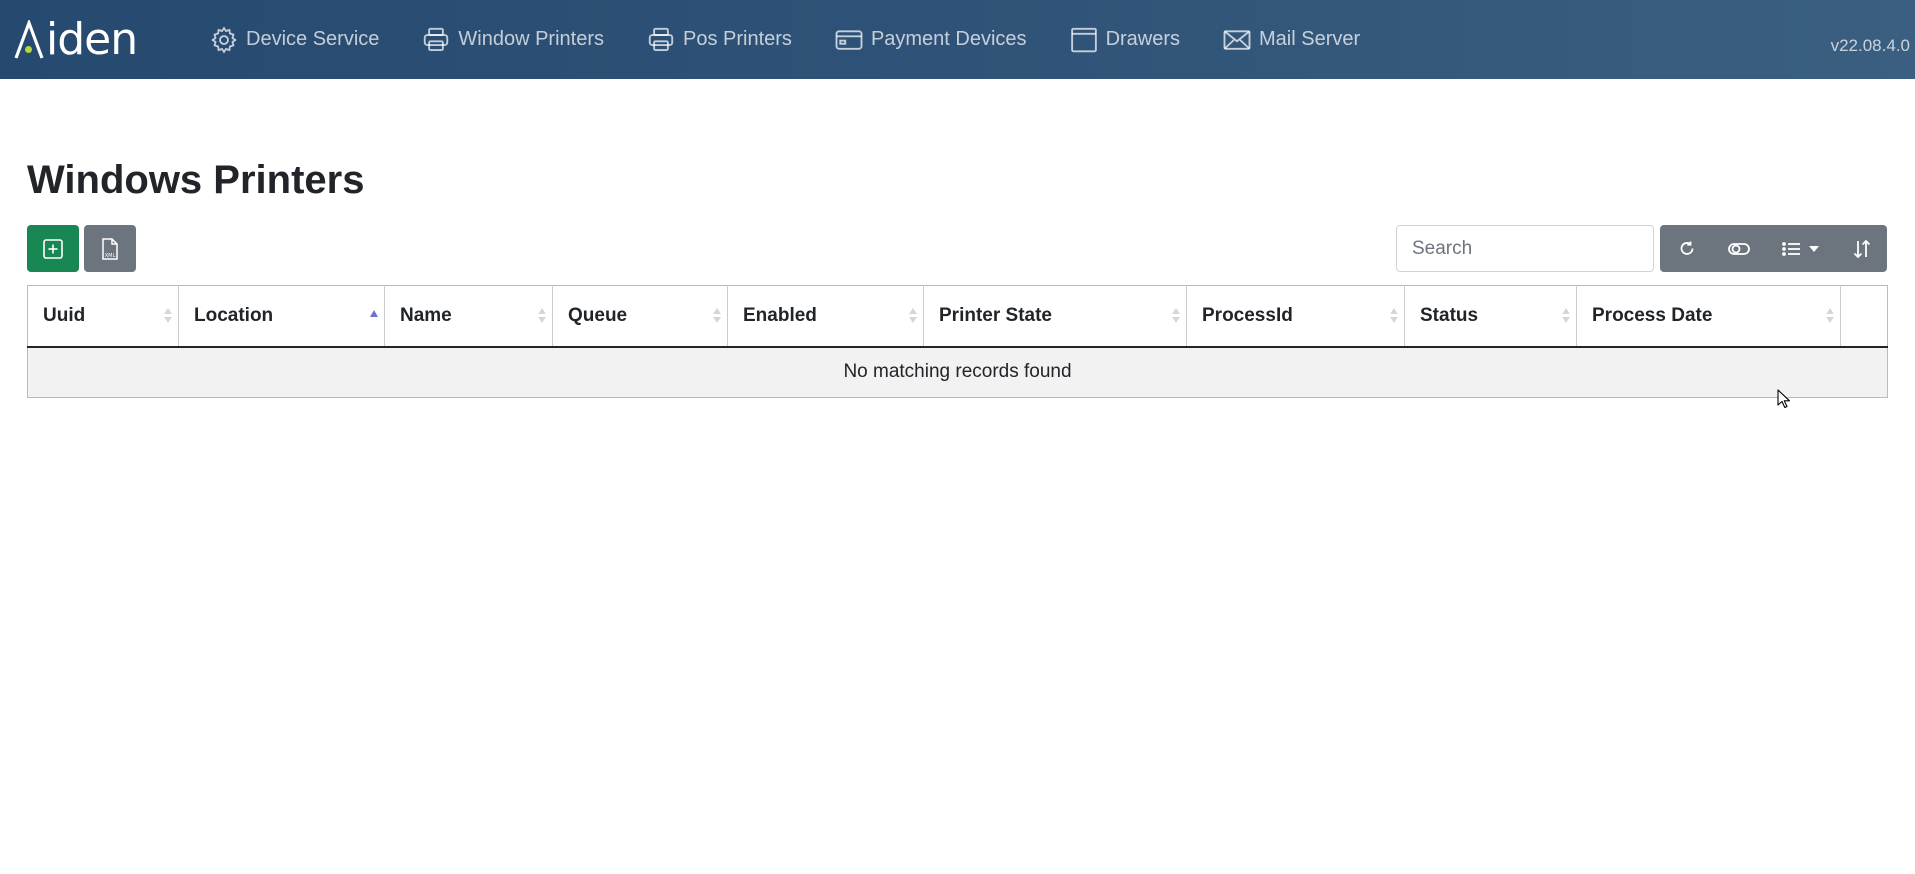 The image size is (1915, 874). Describe the element at coordinates (1791, 248) in the screenshot. I see `columns-list-icon` at that location.